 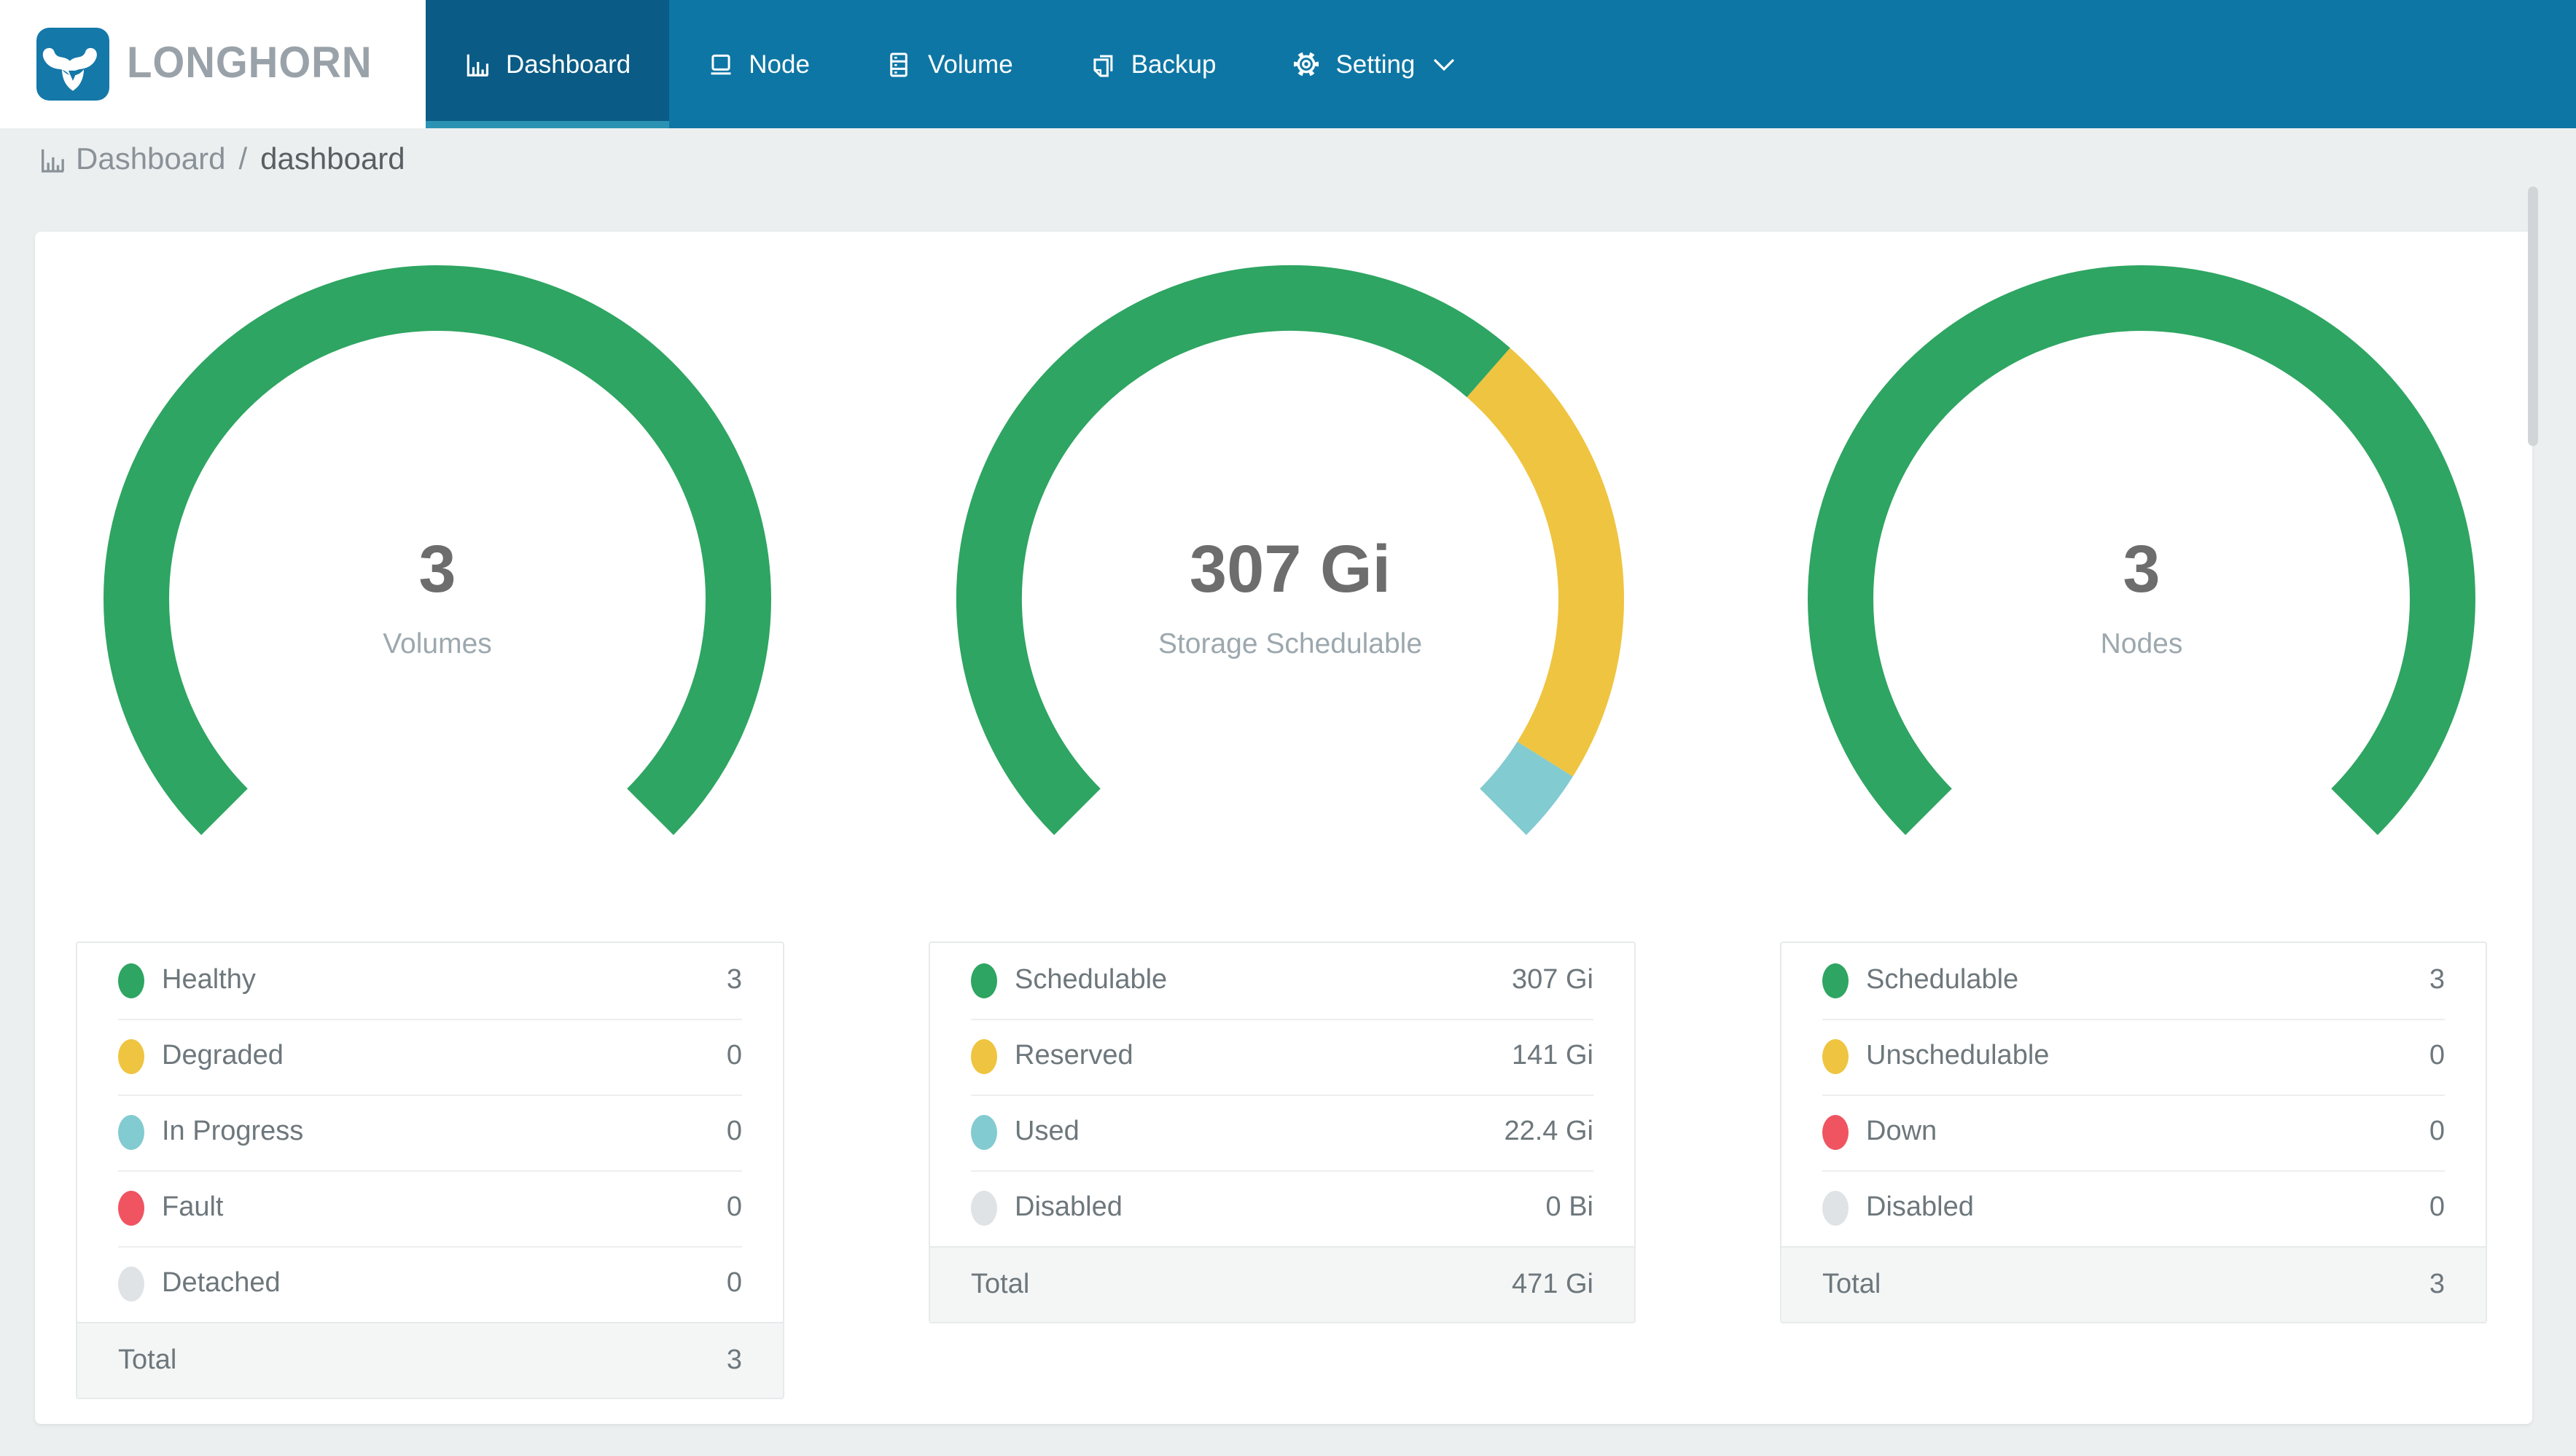 I want to click on breadcrumb-section: Dashboard, so click(x=150, y=160).